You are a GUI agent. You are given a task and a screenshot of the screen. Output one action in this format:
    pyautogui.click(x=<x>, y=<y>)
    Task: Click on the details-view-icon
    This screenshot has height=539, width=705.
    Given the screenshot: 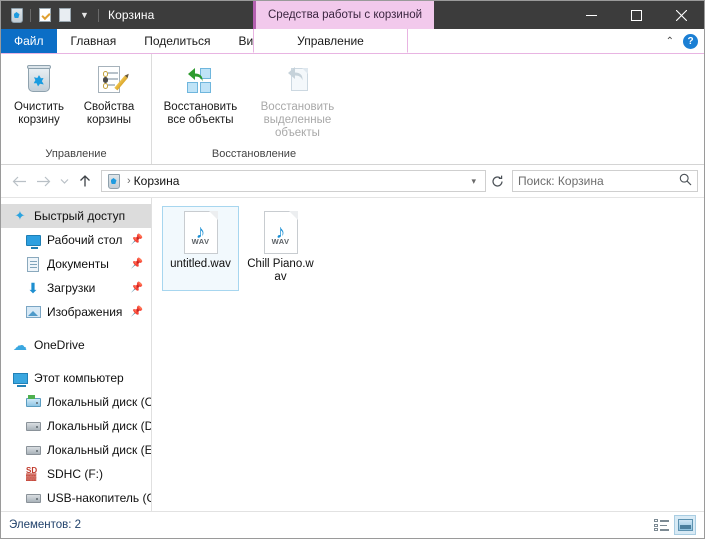 What is the action you would take?
    pyautogui.click(x=661, y=525)
    